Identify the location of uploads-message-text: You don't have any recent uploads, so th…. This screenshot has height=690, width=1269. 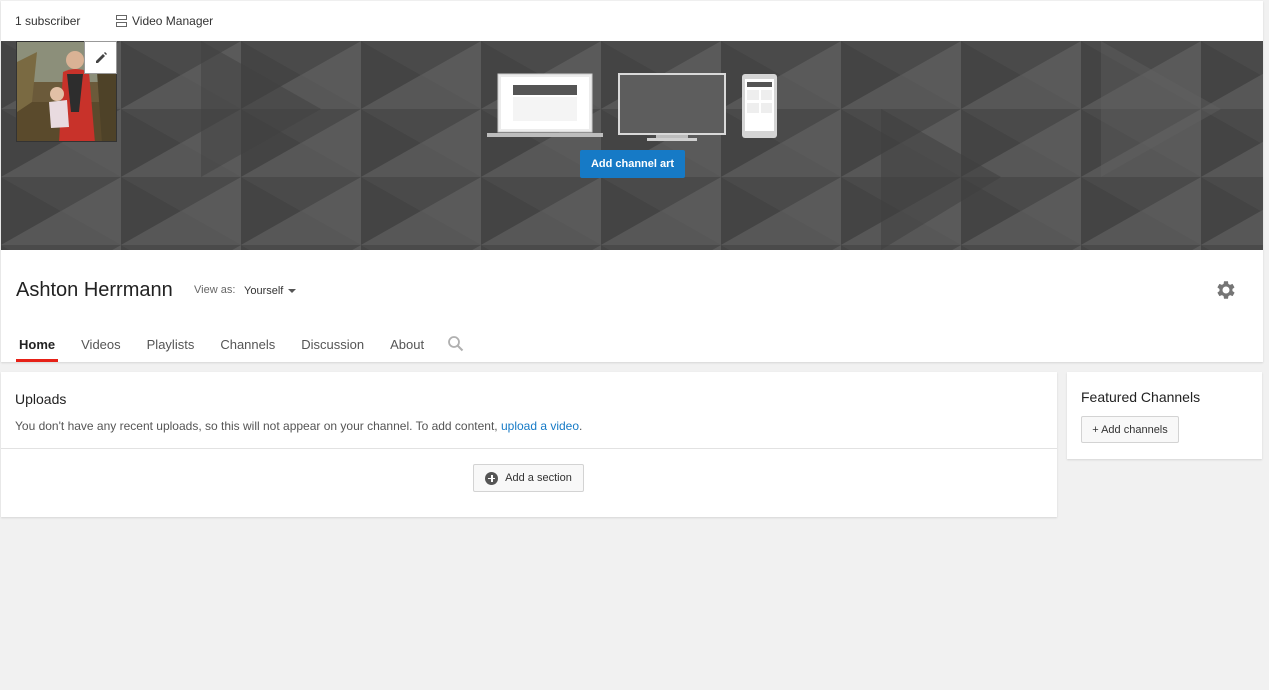
(258, 426).